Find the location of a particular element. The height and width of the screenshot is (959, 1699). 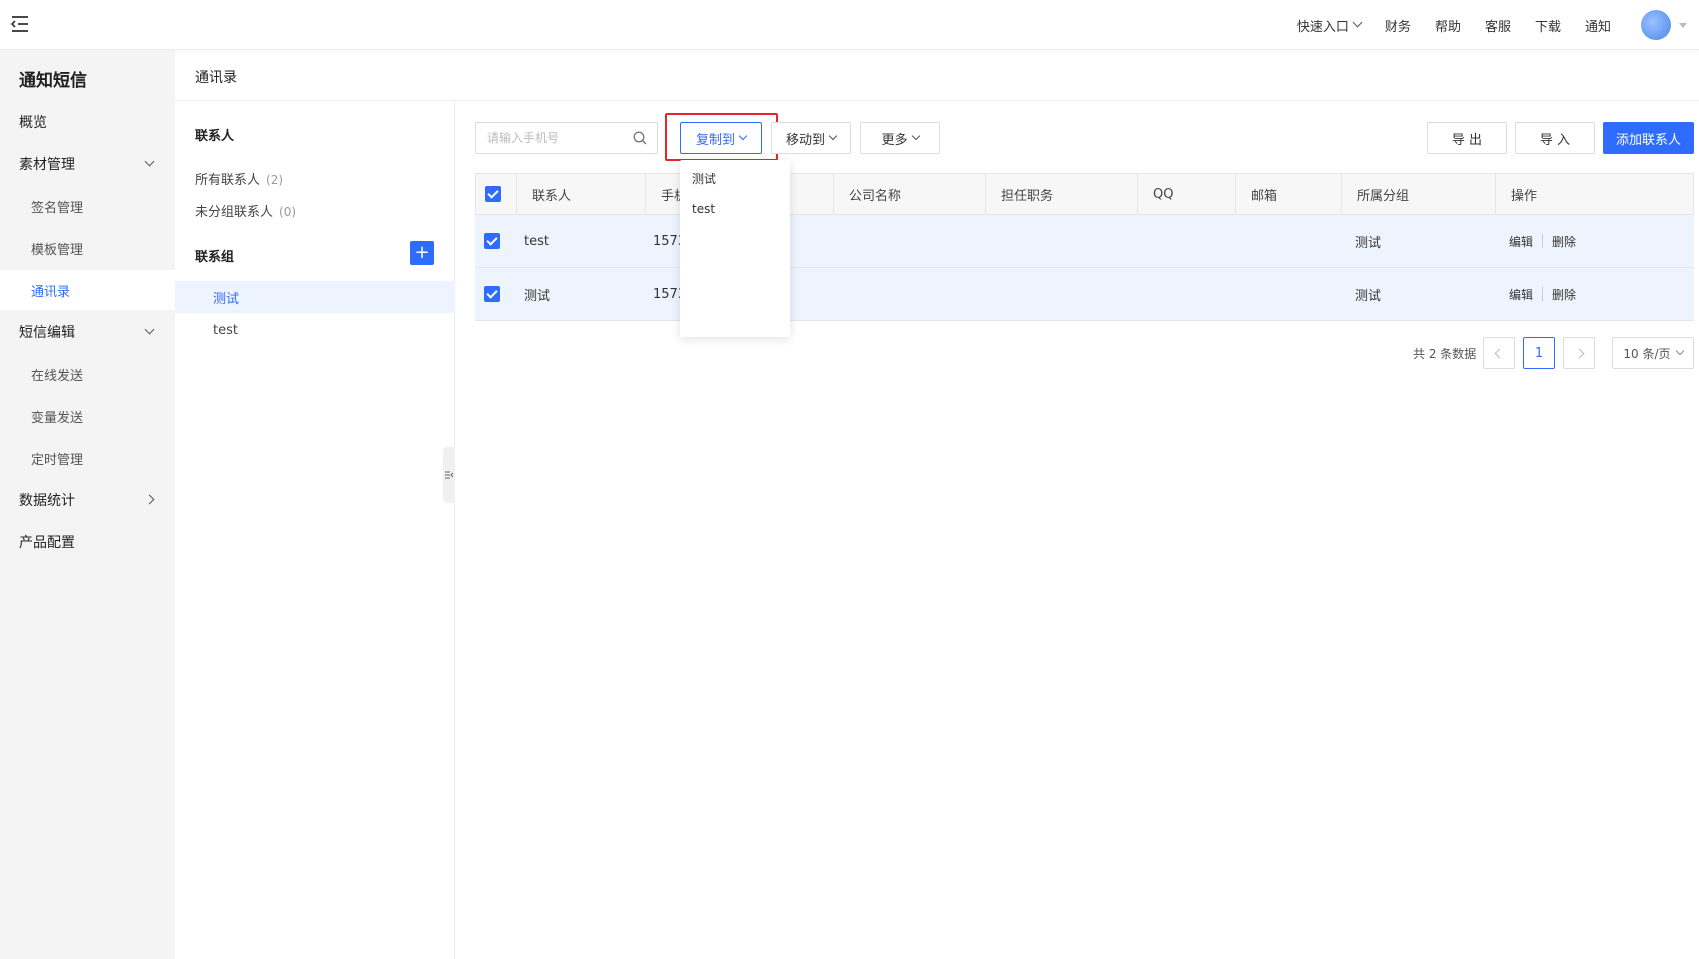

add-contact-button: 添加联系人 is located at coordinates (1648, 138).